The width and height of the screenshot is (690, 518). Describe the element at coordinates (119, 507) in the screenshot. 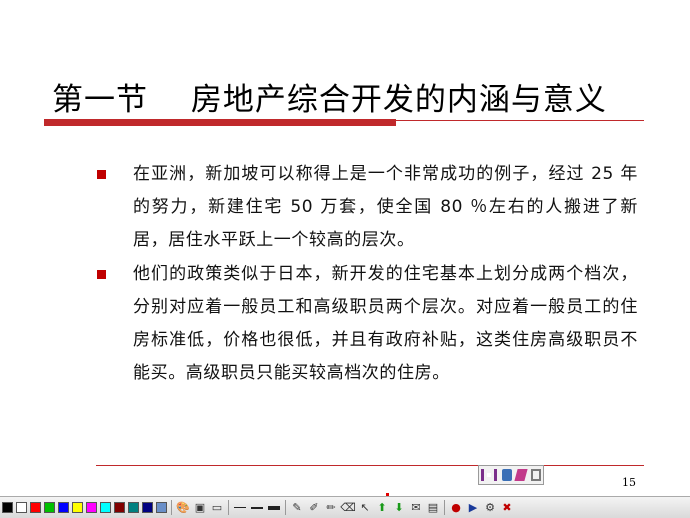

I see `color-swatch-maroon` at that location.